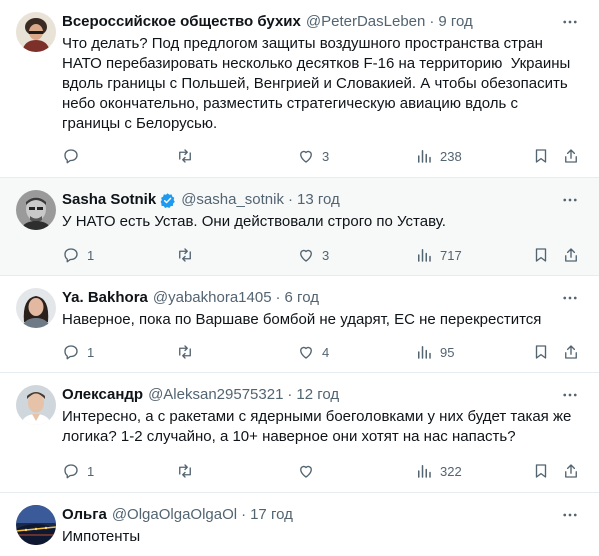  I want to click on tweet-header: Ya. Bakhora @yabakhora1405 · 6 год, so click(322, 298).